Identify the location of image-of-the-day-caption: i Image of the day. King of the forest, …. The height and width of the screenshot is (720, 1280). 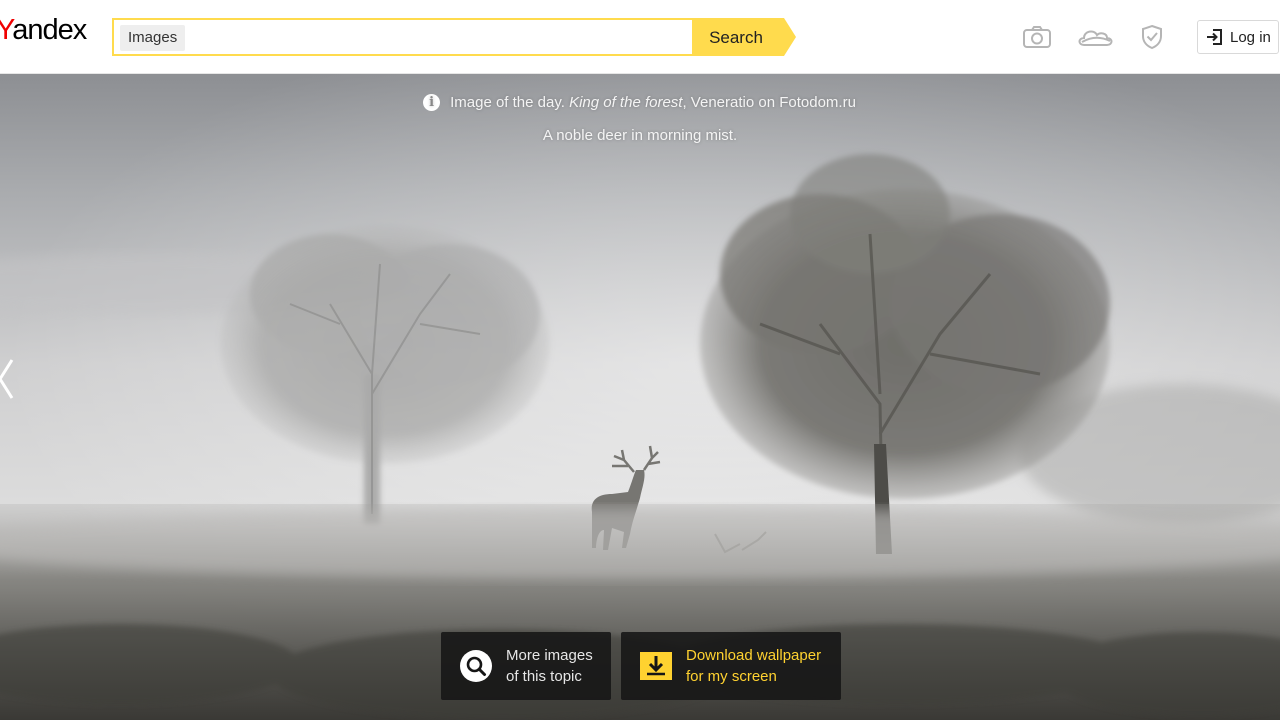
(640, 119).